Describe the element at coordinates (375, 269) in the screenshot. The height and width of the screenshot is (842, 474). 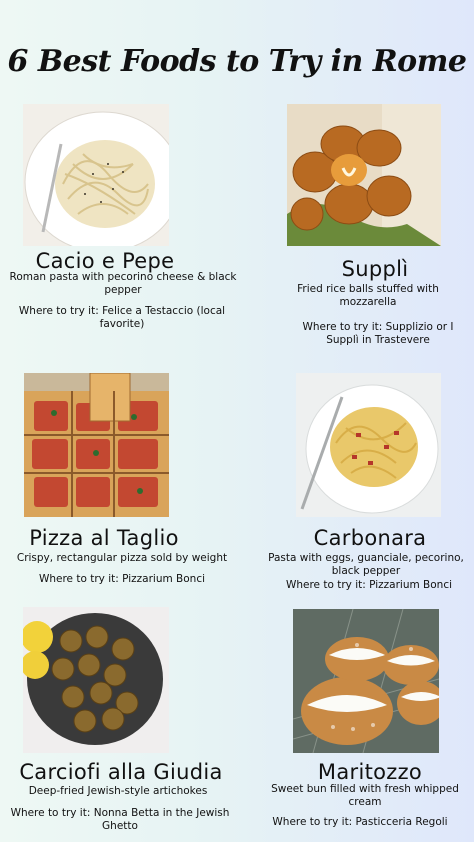
I see `suppli-name: Supplì` at that location.